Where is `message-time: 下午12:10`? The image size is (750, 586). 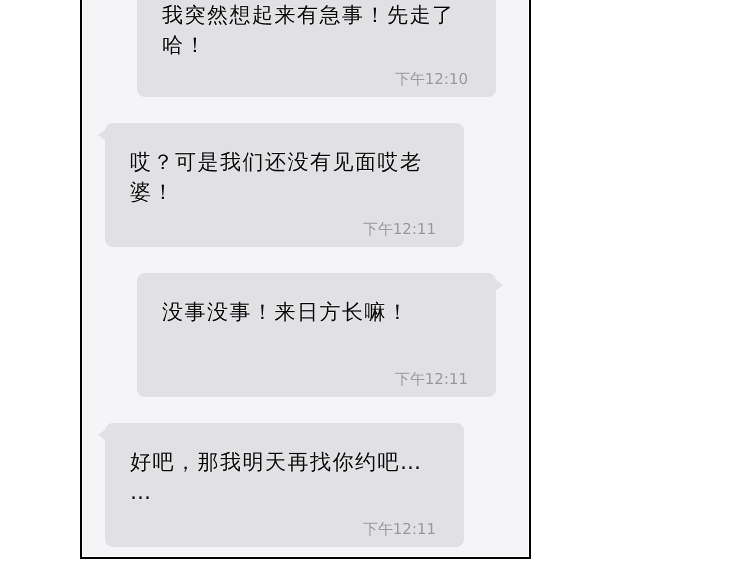
message-time: 下午12:10 is located at coordinates (431, 79).